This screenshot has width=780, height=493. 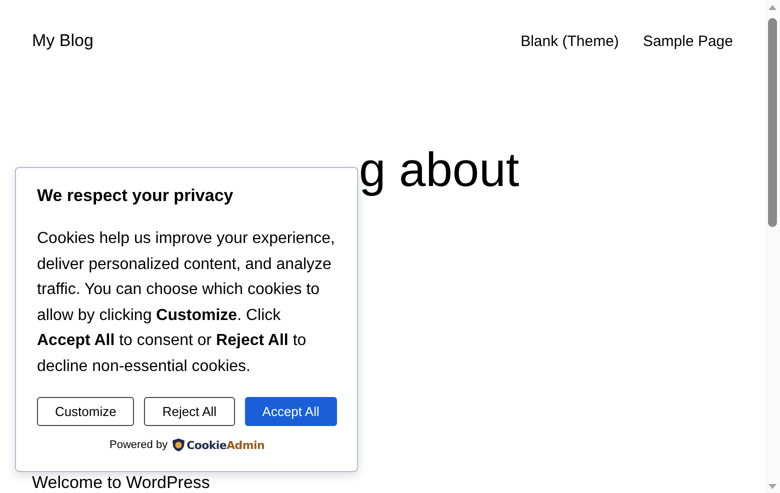 What do you see at coordinates (121, 482) in the screenshot?
I see `post-title: Welcome to WordPress` at bounding box center [121, 482].